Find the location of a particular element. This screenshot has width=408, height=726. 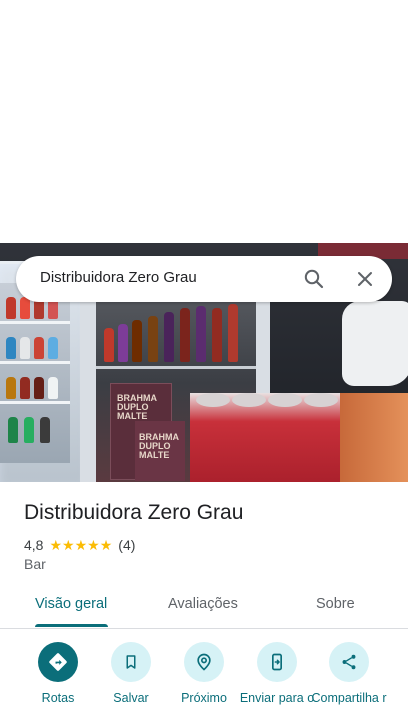

send-to-phone-button: Enviar para o is located at coordinates (277, 673).